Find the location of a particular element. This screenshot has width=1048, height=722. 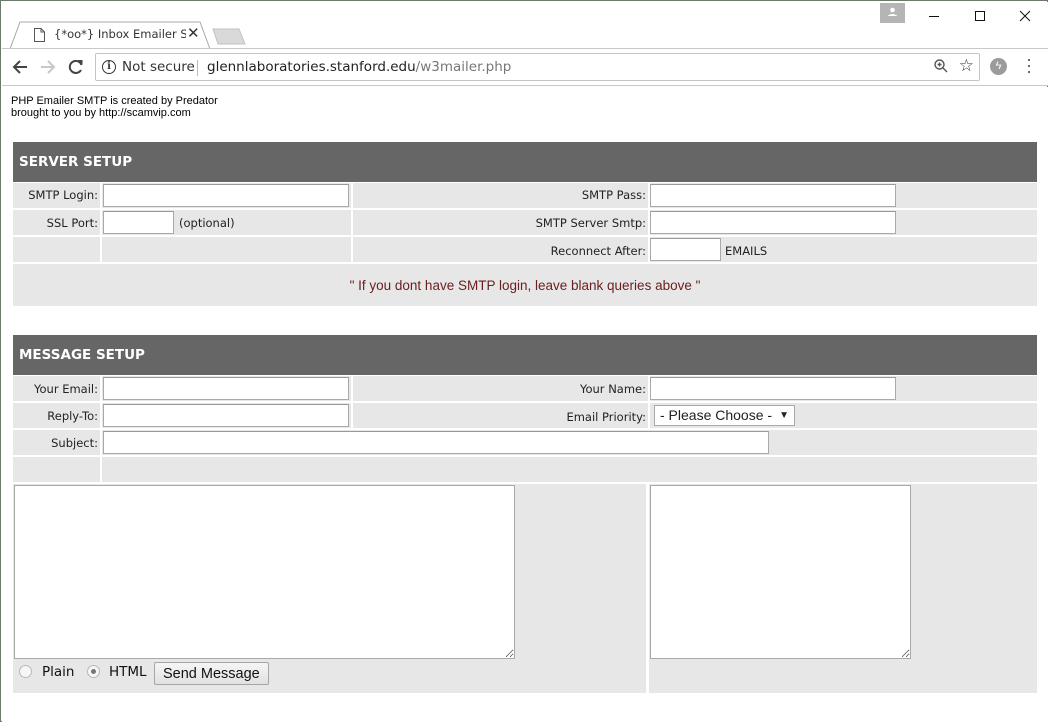

zoom-in-icon is located at coordinates (941, 68).